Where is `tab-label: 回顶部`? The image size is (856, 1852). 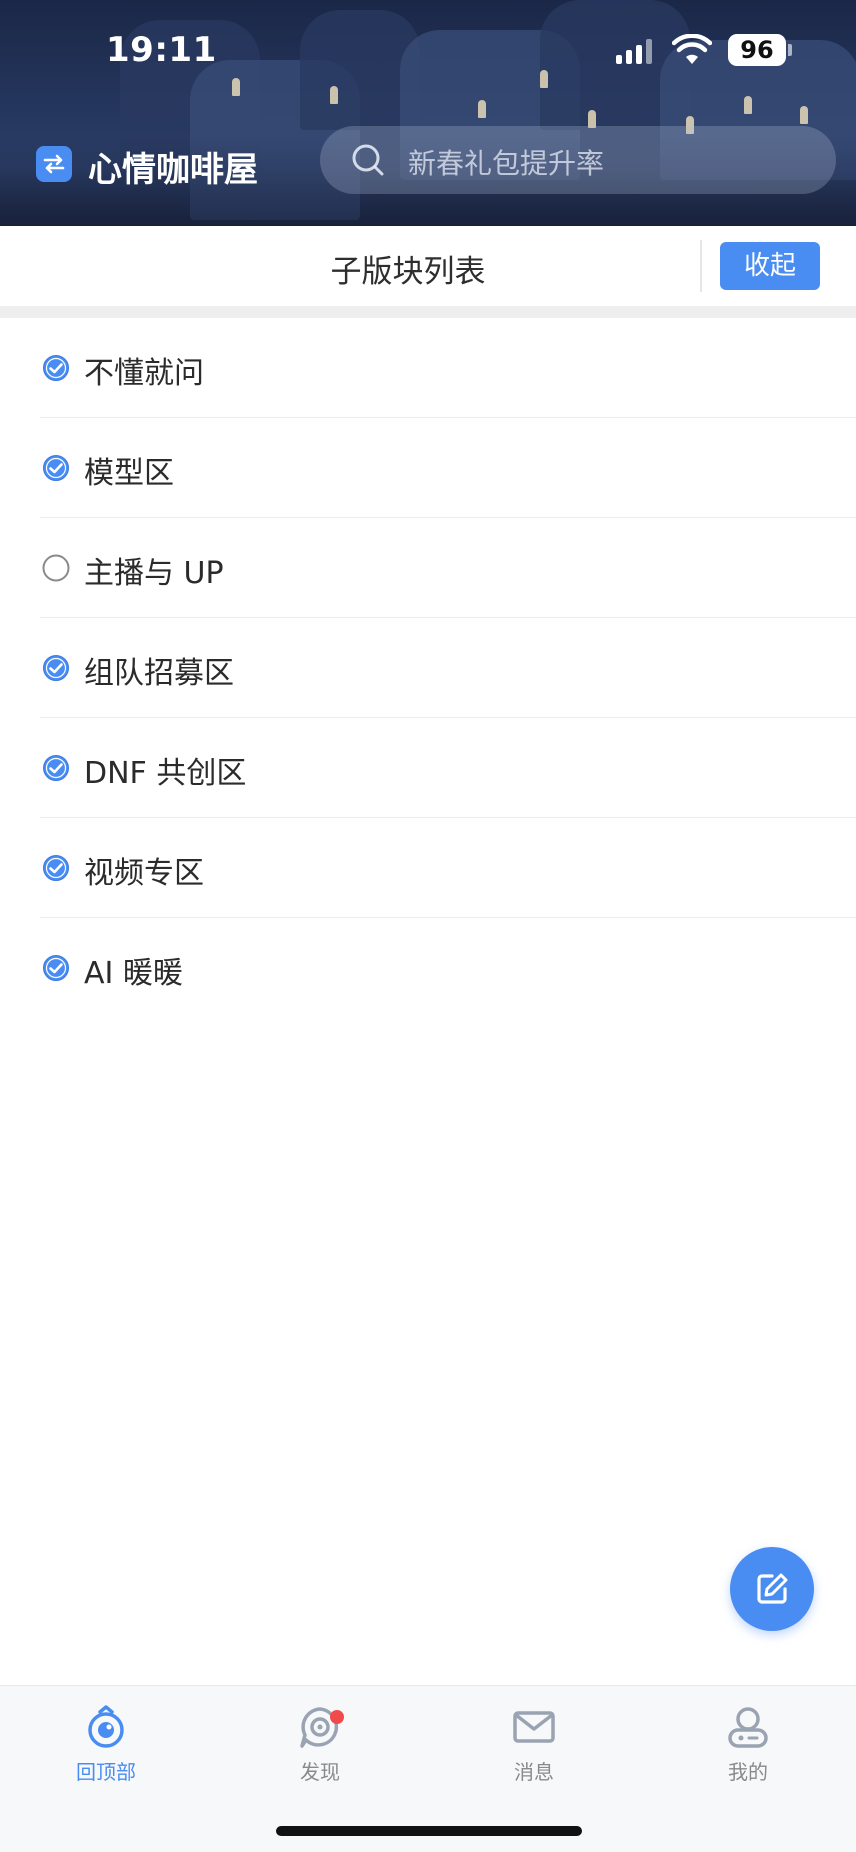
tab-label: 回顶部 is located at coordinates (106, 1772).